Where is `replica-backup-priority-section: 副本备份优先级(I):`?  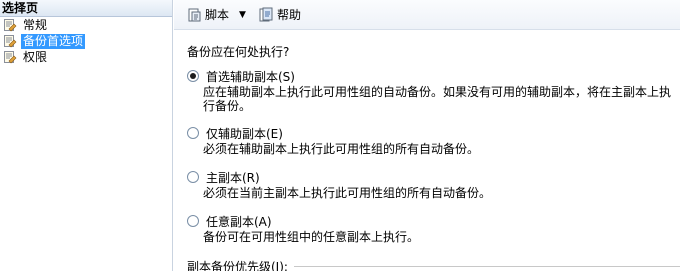 replica-backup-priority-section: 副本备份优先级(I): is located at coordinates (433, 265).